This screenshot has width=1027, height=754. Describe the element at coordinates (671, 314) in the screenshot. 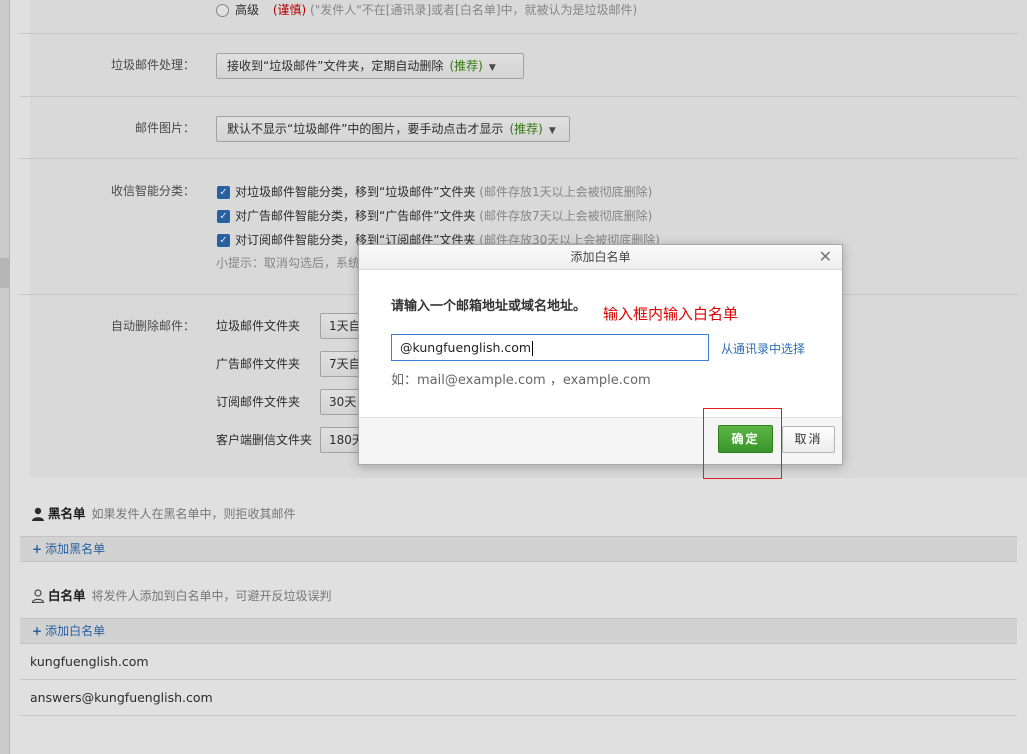

I see `annotation-text: 输入框内输入白名单` at that location.